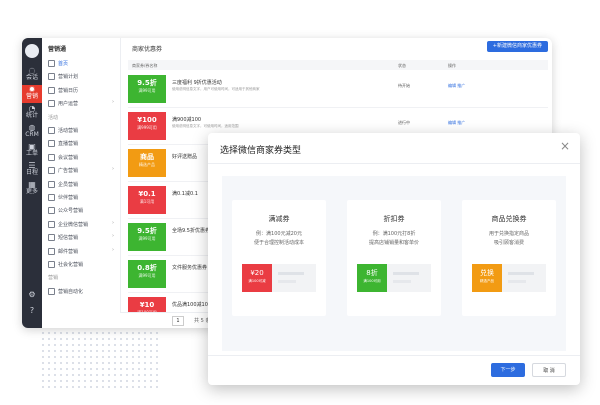 Image resolution: width=600 pixels, height=405 pixels. I want to click on coupon-name: 满900减100, so click(187, 120).